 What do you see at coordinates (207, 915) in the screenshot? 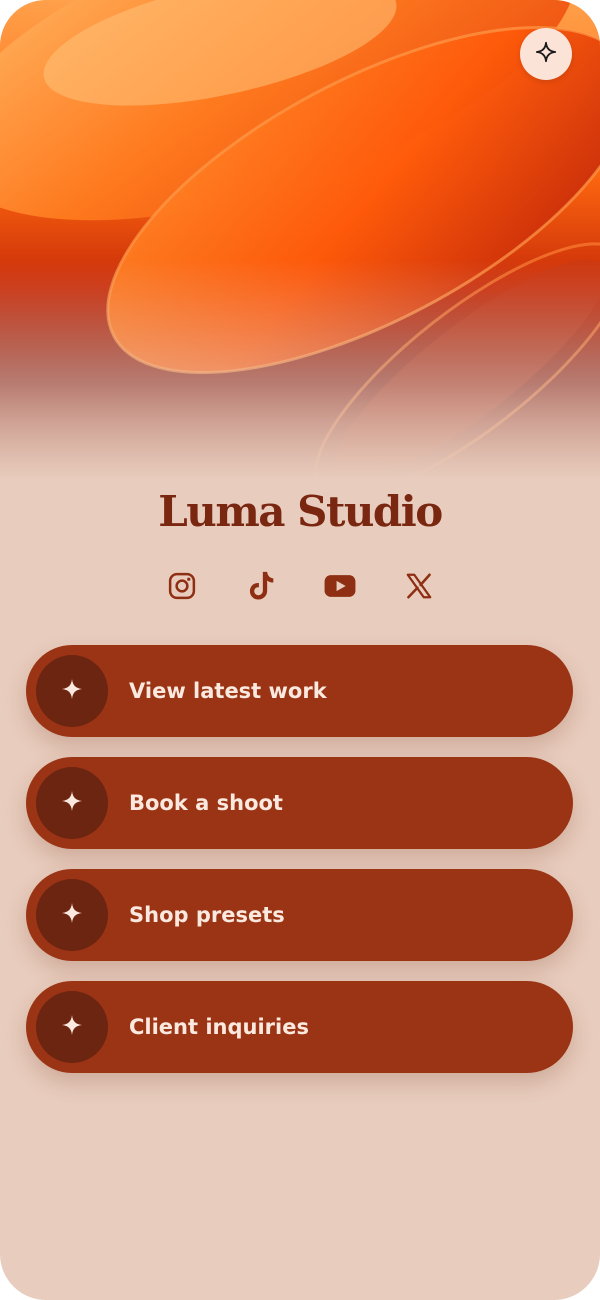
I see `link-label: Shop presets` at bounding box center [207, 915].